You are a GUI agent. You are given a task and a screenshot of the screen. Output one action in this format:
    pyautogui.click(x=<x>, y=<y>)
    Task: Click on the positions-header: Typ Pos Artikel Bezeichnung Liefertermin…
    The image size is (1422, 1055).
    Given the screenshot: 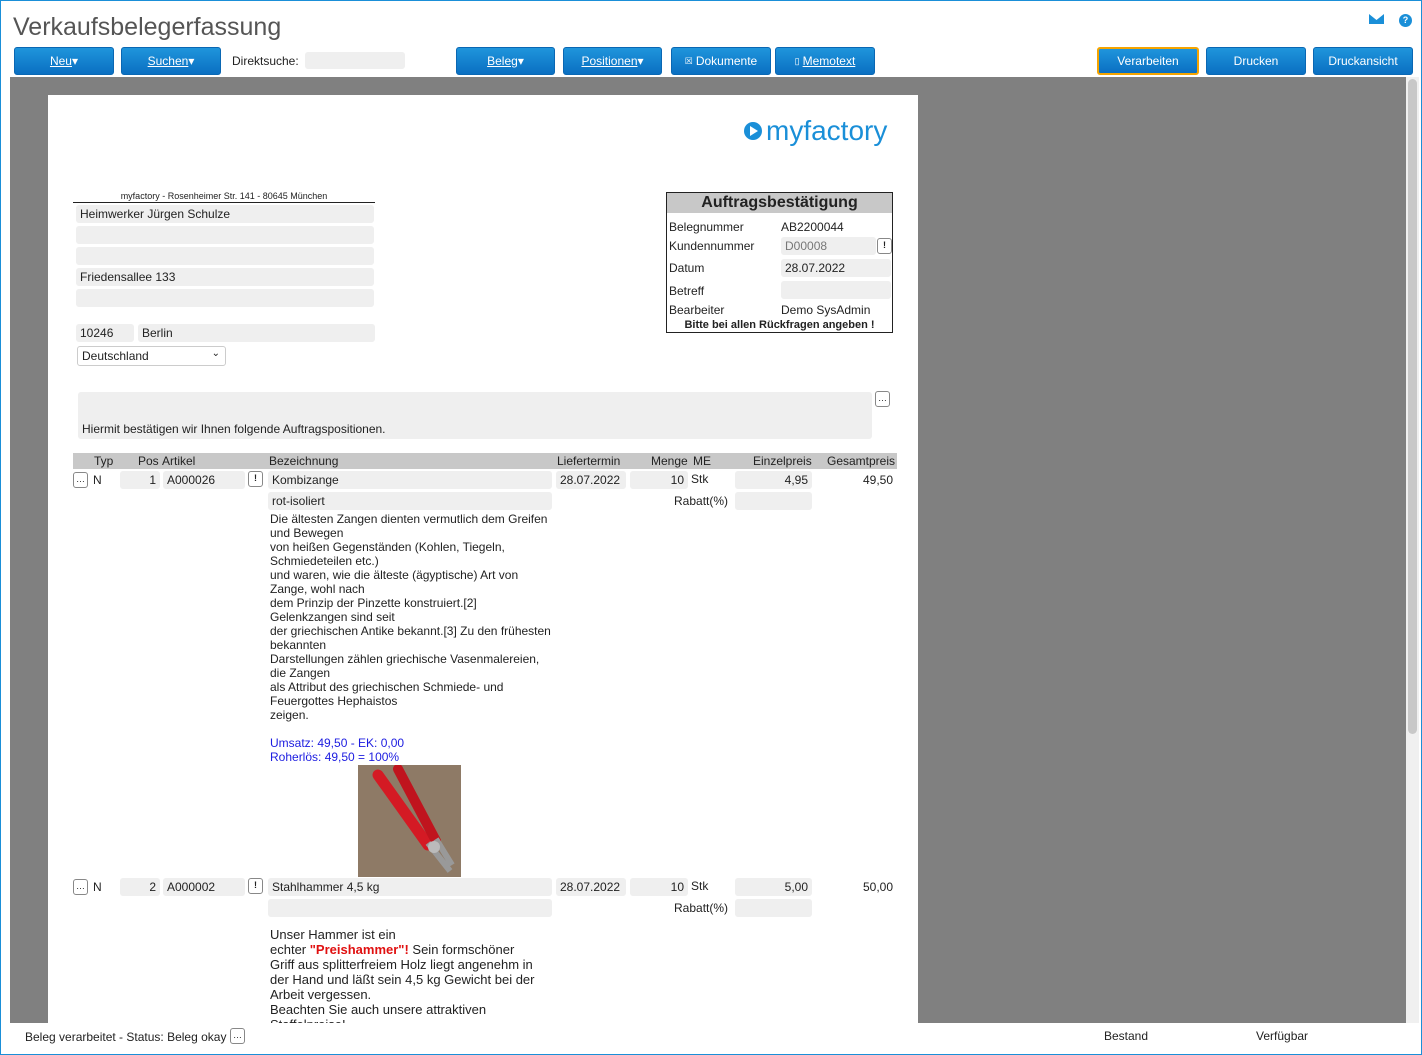 What is the action you would take?
    pyautogui.click(x=485, y=461)
    